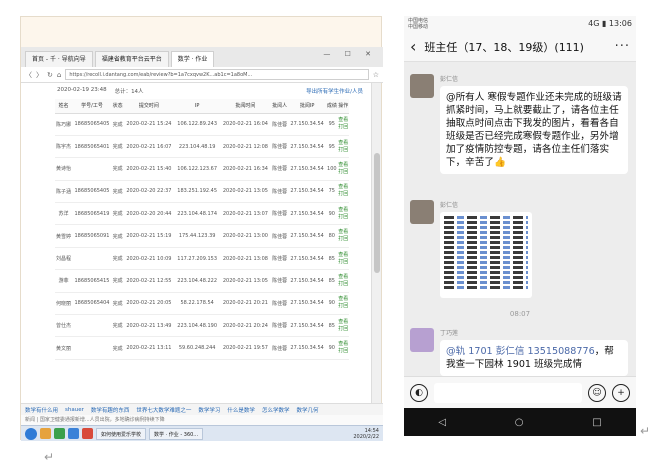  What do you see at coordinates (307, 106) in the screenshot?
I see `column-header: 批阅IP` at bounding box center [307, 106].